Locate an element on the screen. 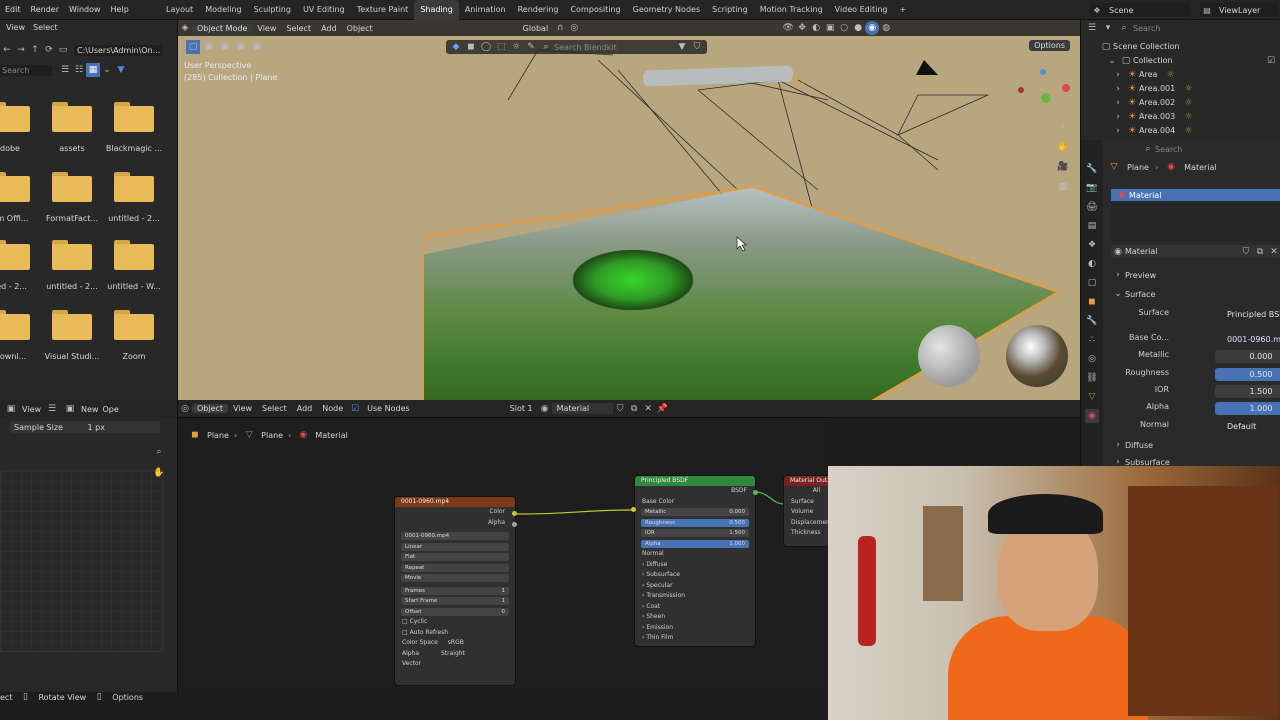 This screenshot has width=1280, height=720. world-tab-icon: ◐ is located at coordinates (1092, 264).